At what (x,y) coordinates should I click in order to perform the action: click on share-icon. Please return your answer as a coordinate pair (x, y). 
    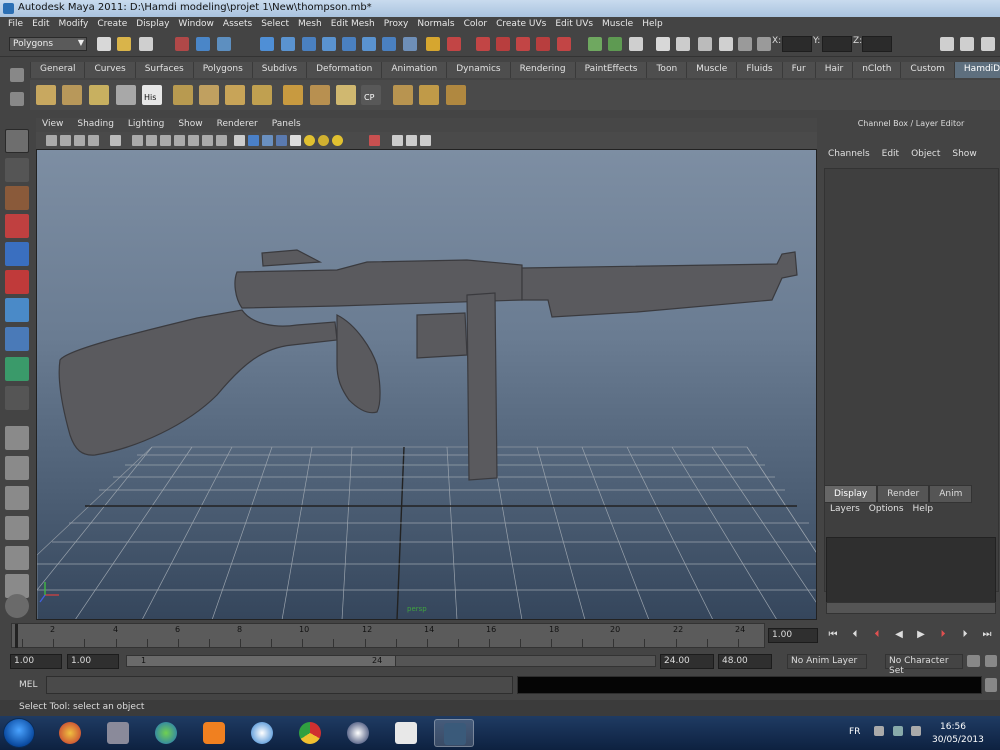
    Looking at the image, I should click on (425, 140).